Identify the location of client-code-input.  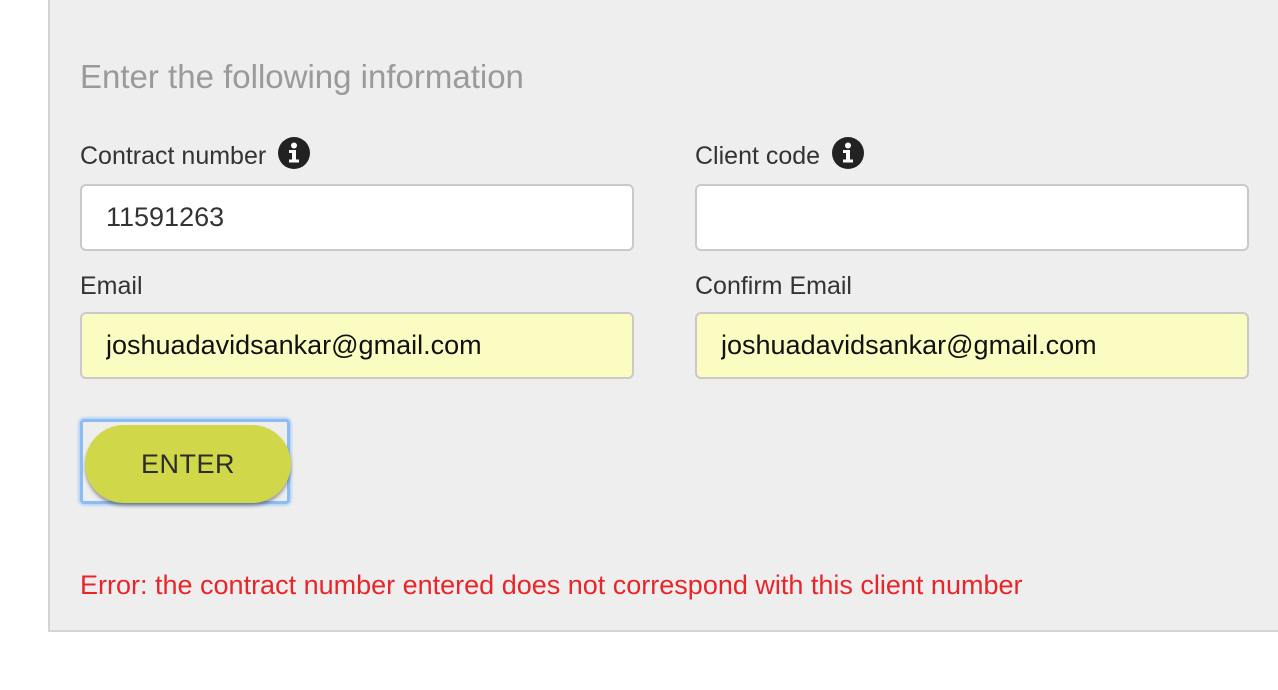
(972, 217).